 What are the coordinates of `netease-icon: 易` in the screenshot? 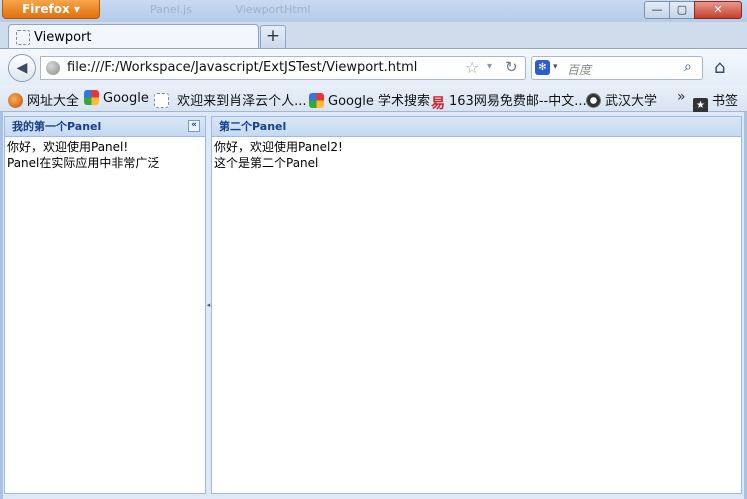 It's located at (438, 104).